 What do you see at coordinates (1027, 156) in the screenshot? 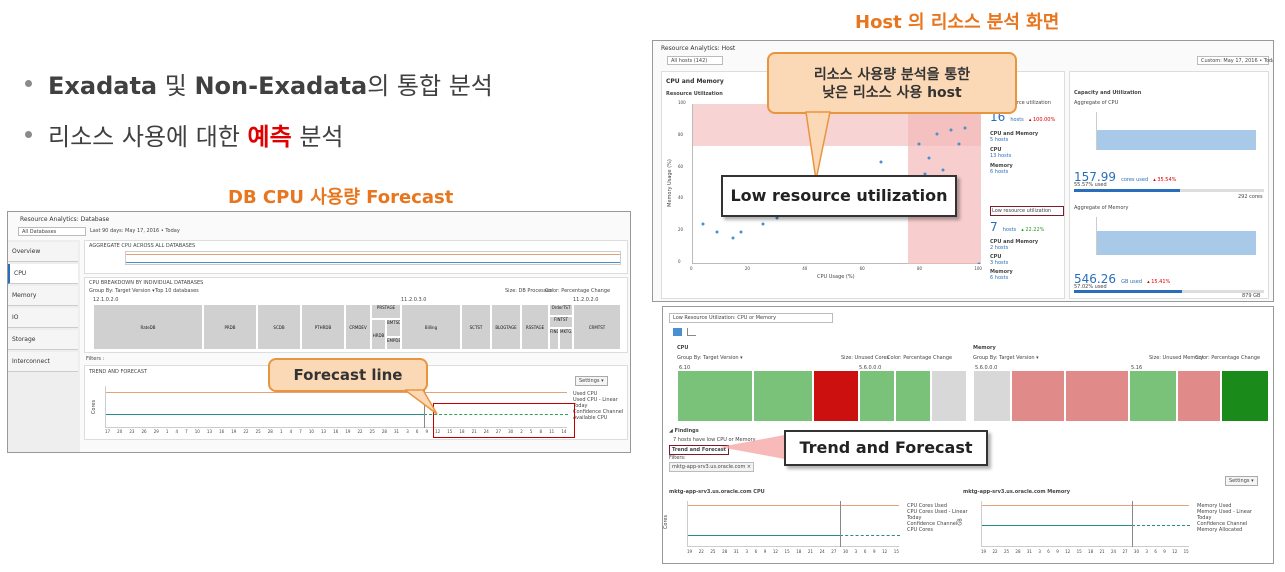
I see `cpu-hosts-link: 13 hosts` at bounding box center [1027, 156].